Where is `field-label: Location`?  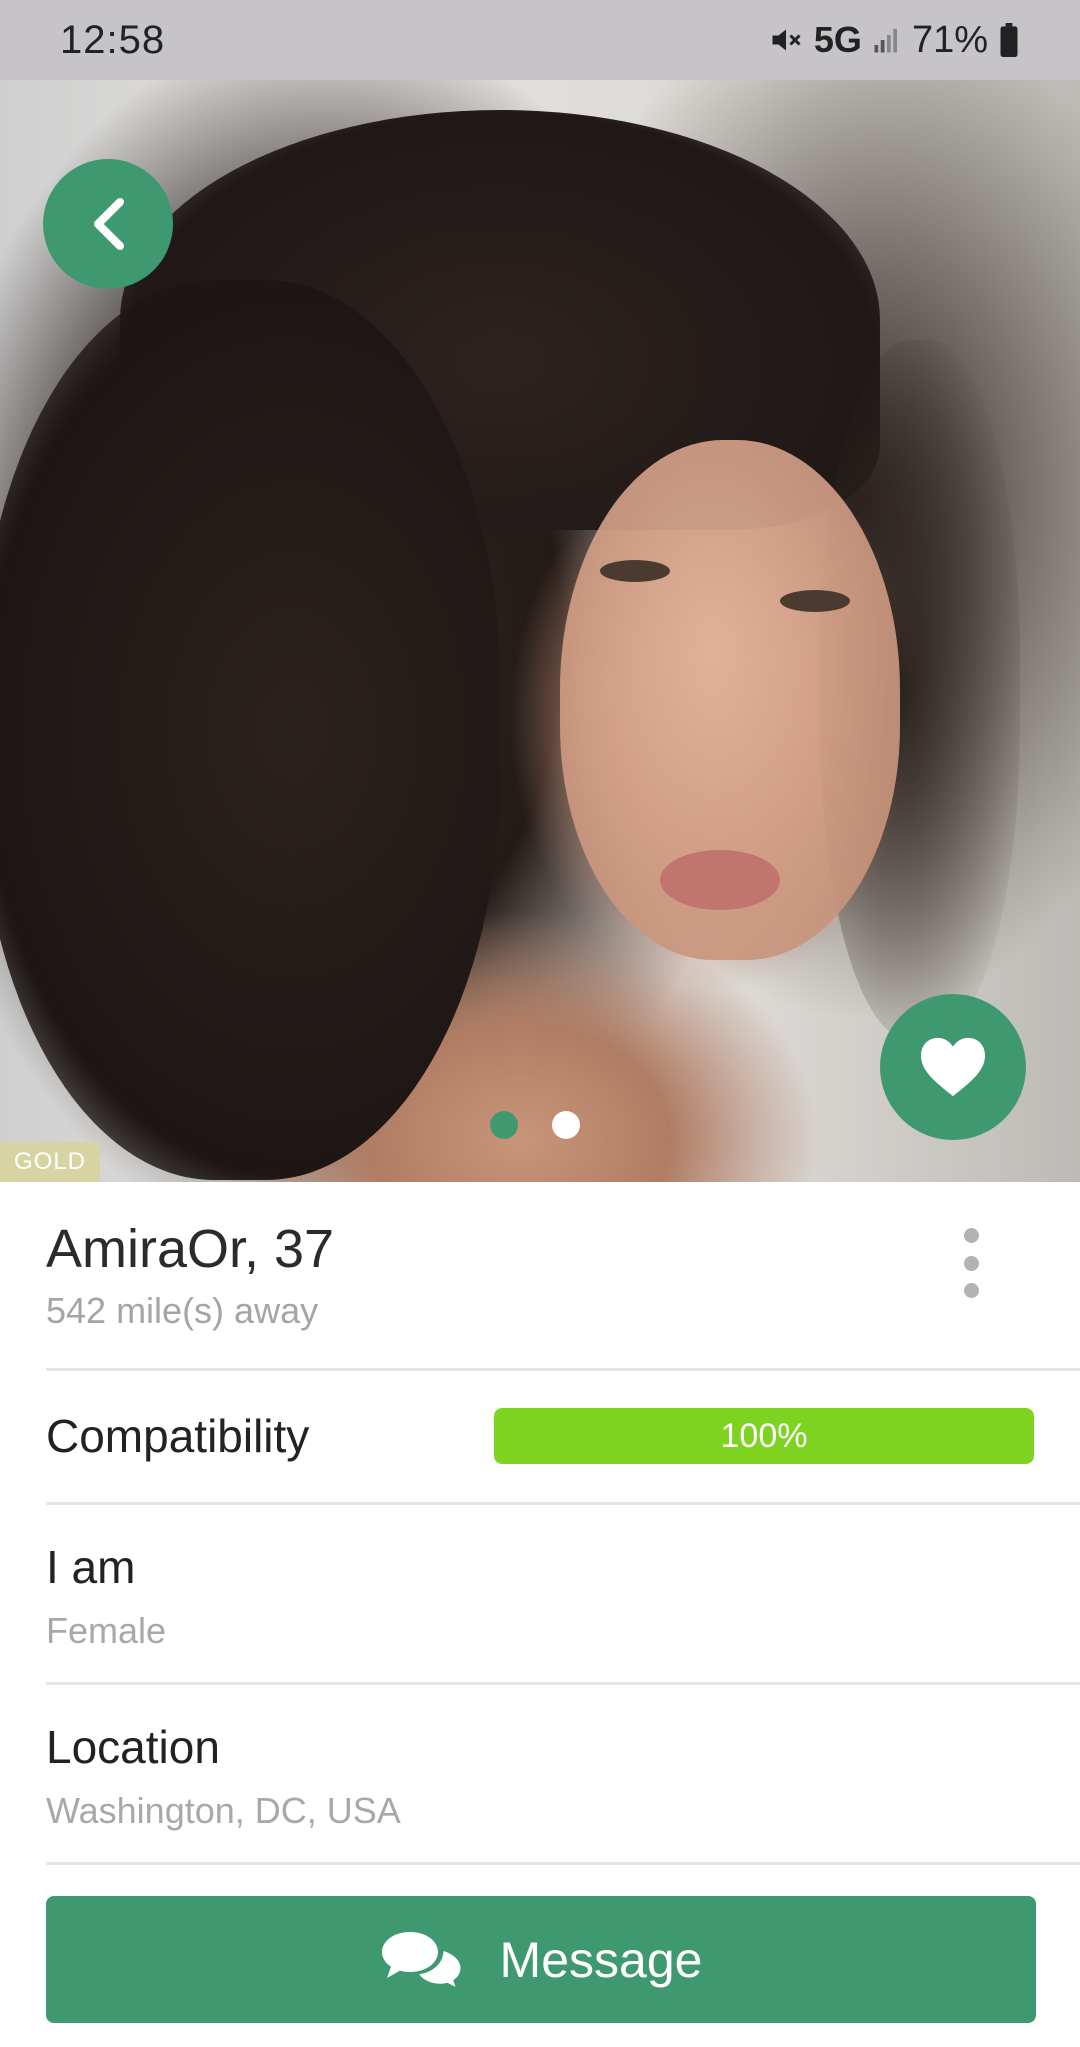
field-label: Location is located at coordinates (133, 1747).